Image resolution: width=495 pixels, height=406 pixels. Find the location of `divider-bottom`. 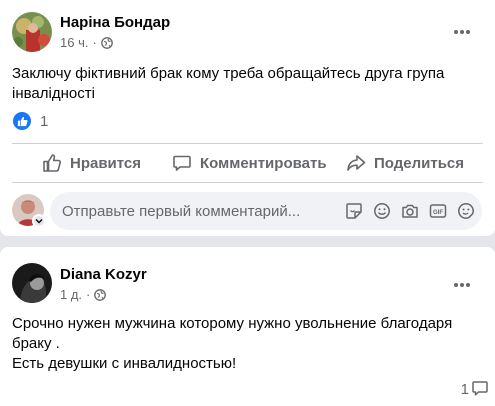

divider-bottom is located at coordinates (247, 182).